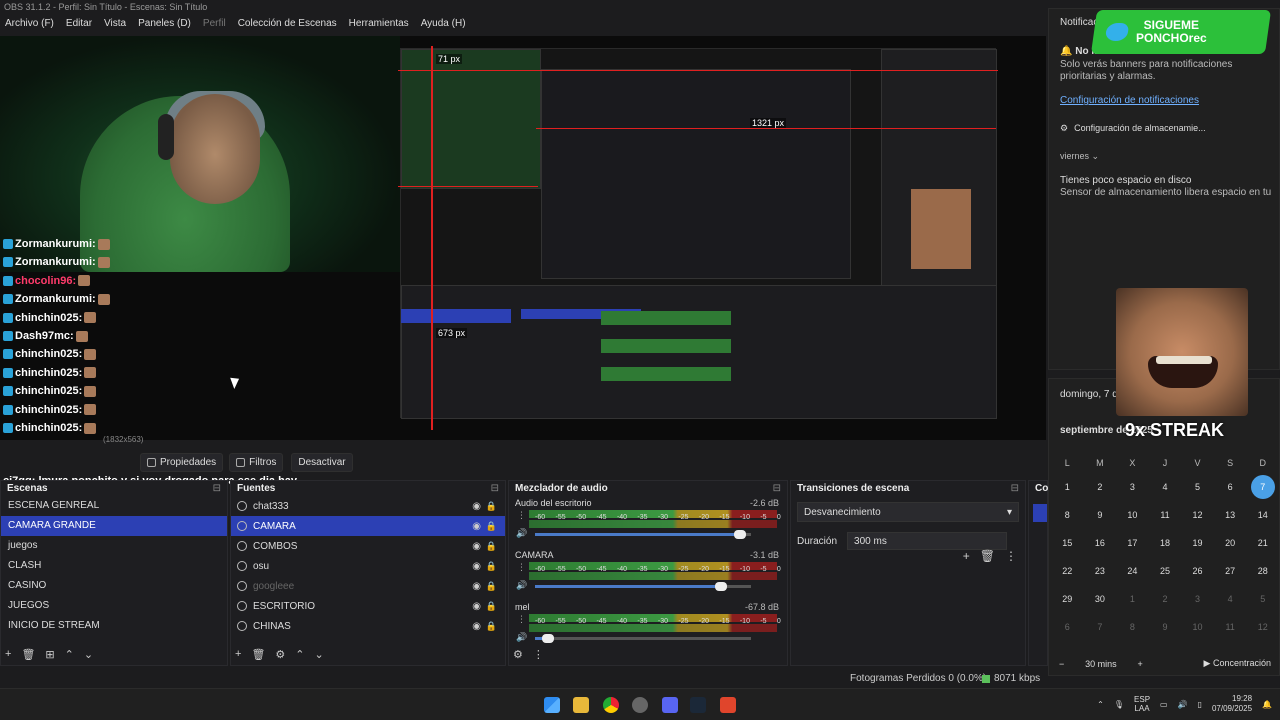  I want to click on clock: 19:28 07/09/2025, so click(1232, 704).